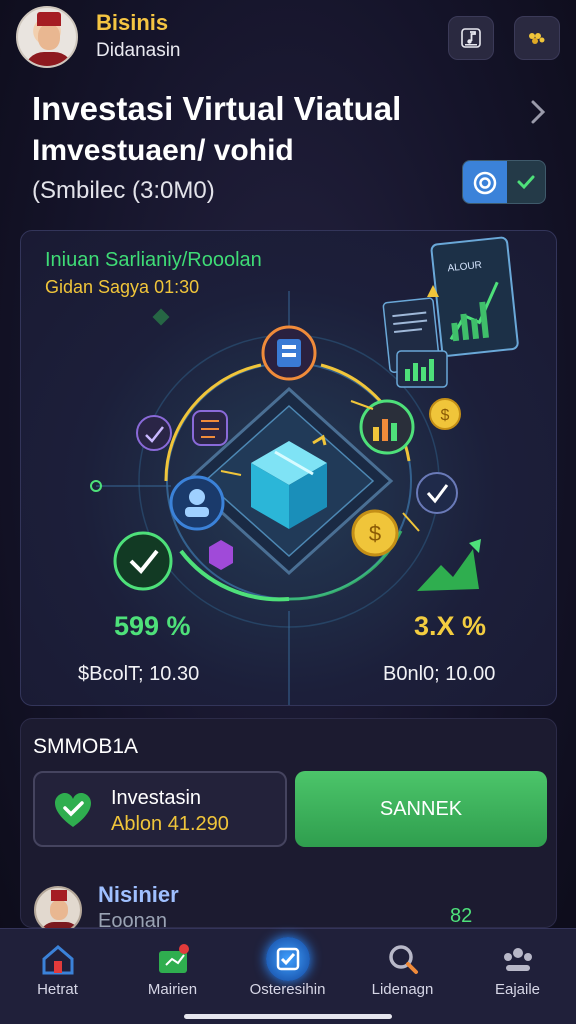  Describe the element at coordinates (132, 22) in the screenshot. I see `app-brand: Bisinis` at that location.